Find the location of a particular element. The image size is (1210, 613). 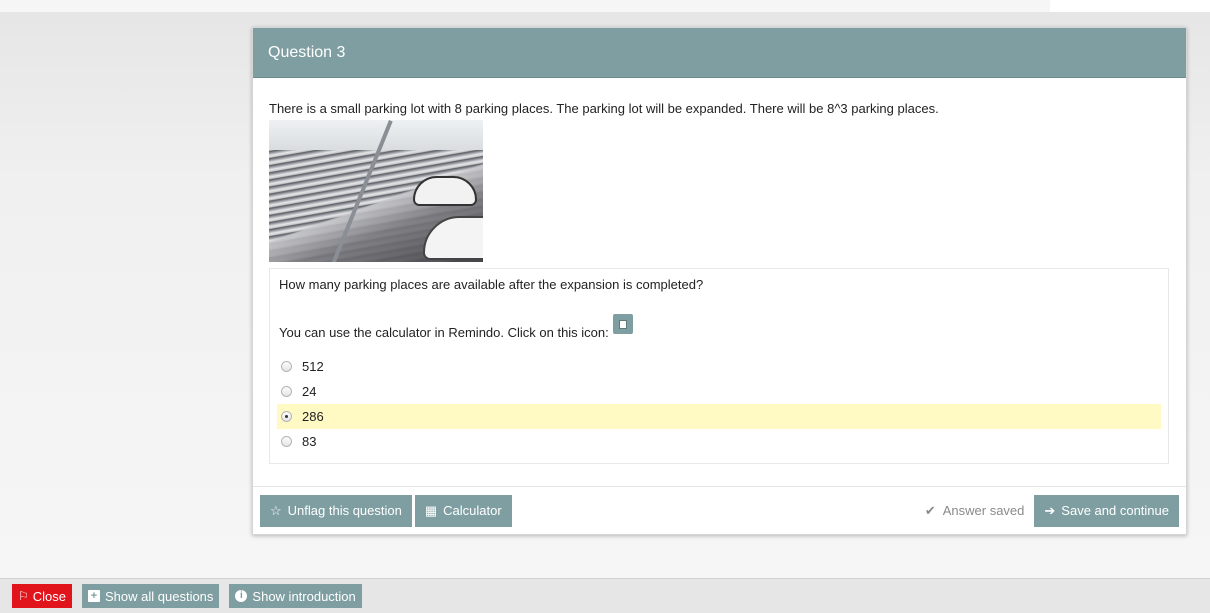

answer-option: 512 is located at coordinates (719, 366).